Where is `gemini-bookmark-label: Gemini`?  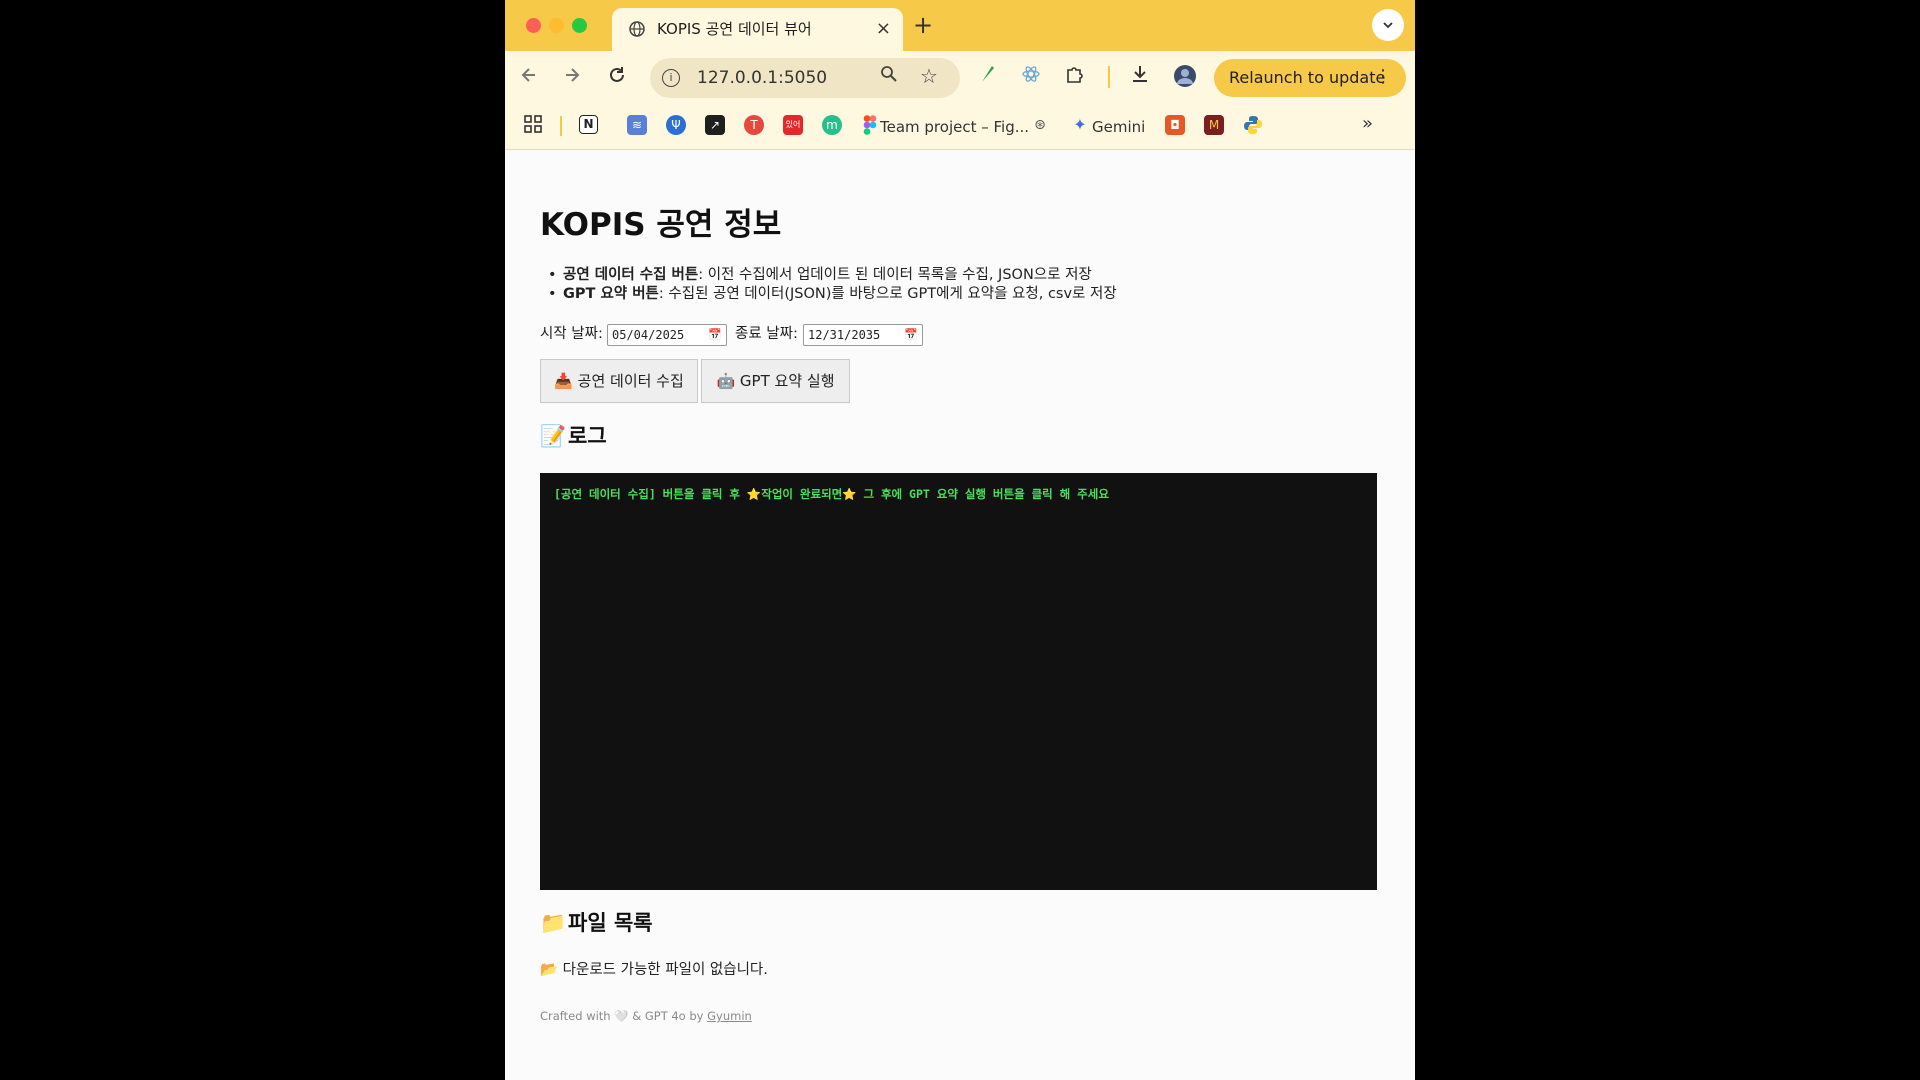
gemini-bookmark-label: Gemini is located at coordinates (1118, 127).